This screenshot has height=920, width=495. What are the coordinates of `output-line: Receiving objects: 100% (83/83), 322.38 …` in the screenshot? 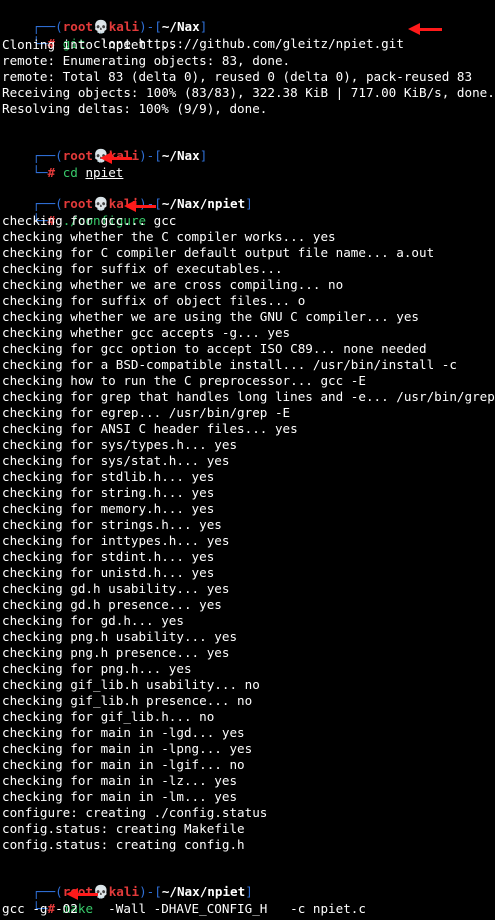 It's located at (248, 92).